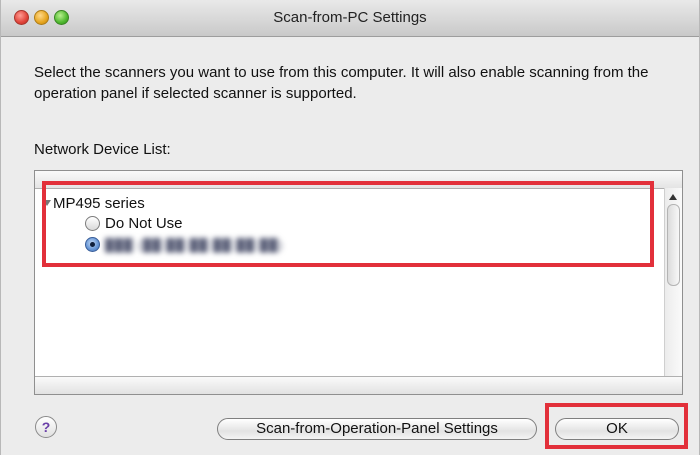 The image size is (700, 455). What do you see at coordinates (673, 197) in the screenshot?
I see `scroll-up-arrow-icon` at bounding box center [673, 197].